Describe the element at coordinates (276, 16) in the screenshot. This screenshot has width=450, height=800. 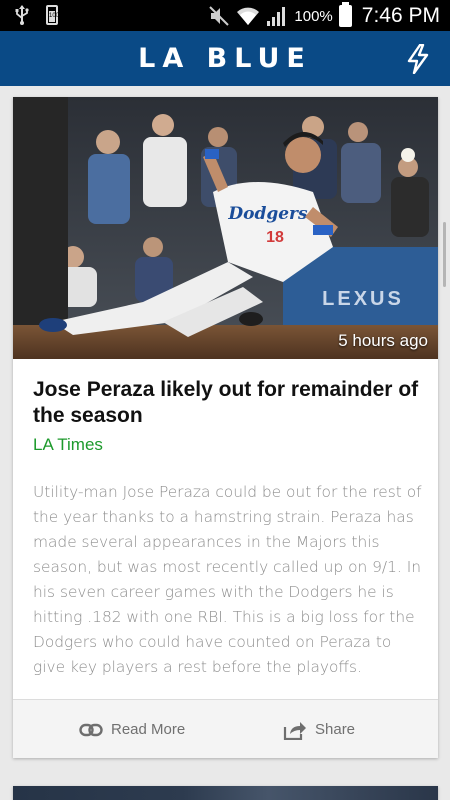
I see `signal-icon` at that location.